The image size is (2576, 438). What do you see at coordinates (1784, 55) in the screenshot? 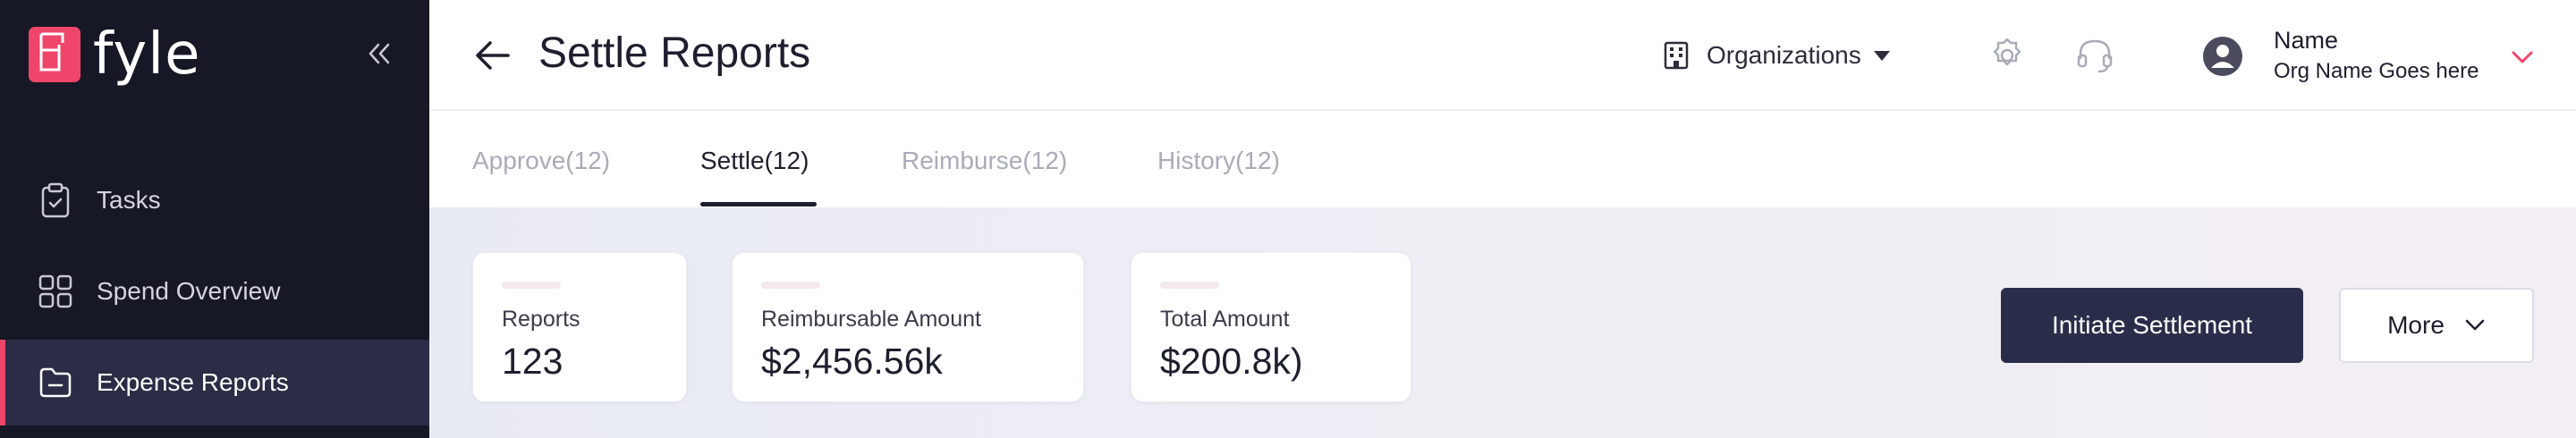
I see `organizations-label: Organizations` at bounding box center [1784, 55].